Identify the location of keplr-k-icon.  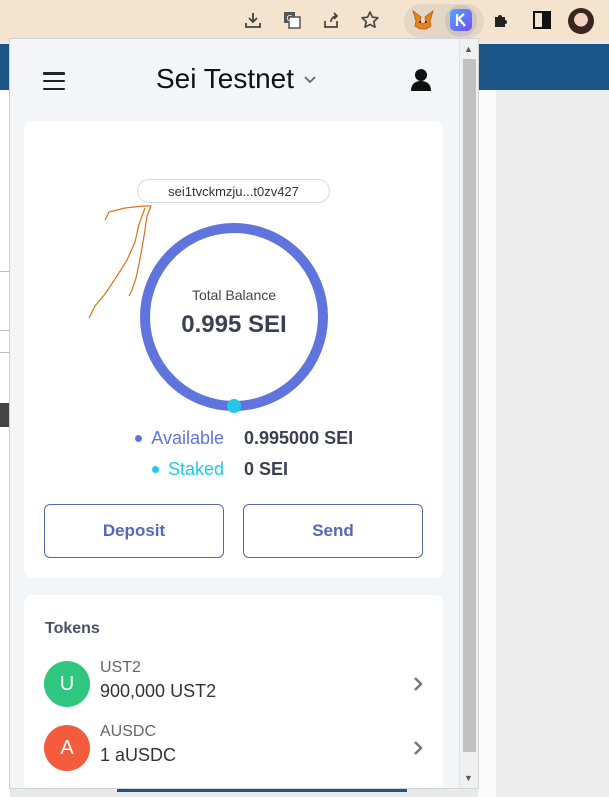
(461, 20).